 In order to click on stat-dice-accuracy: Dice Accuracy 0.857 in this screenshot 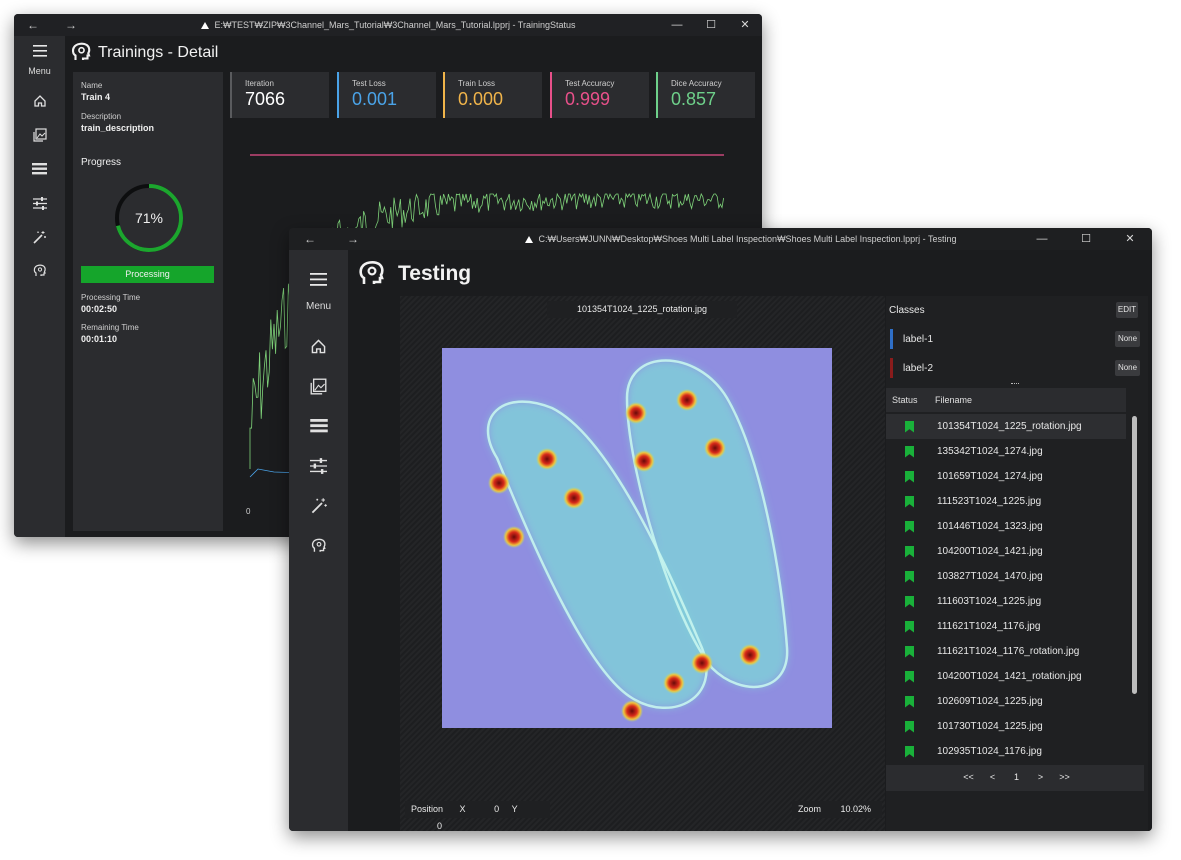, I will do `click(705, 95)`.